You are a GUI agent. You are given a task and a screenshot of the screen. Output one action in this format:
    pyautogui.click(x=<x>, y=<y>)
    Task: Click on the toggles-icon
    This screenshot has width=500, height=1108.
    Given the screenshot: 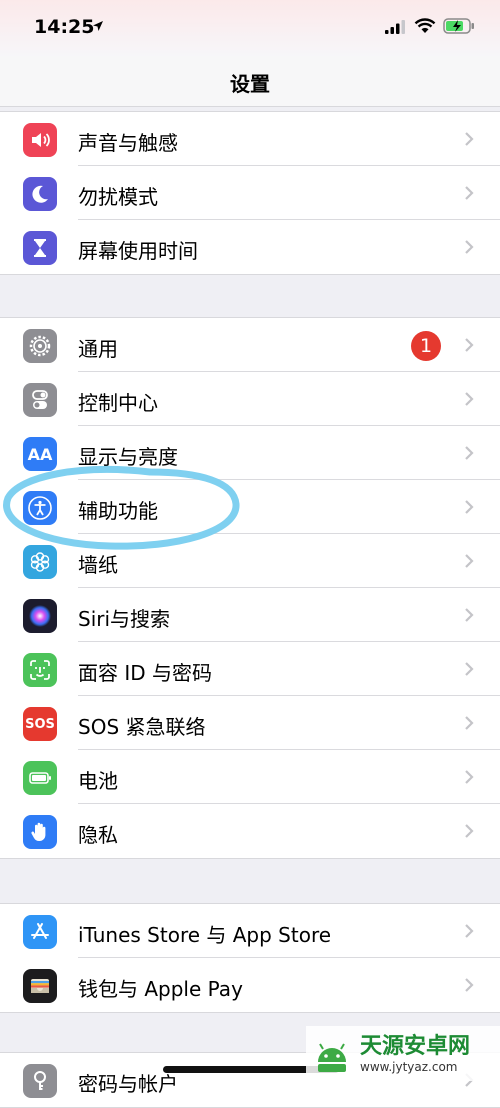 What is the action you would take?
    pyautogui.click(x=40, y=400)
    